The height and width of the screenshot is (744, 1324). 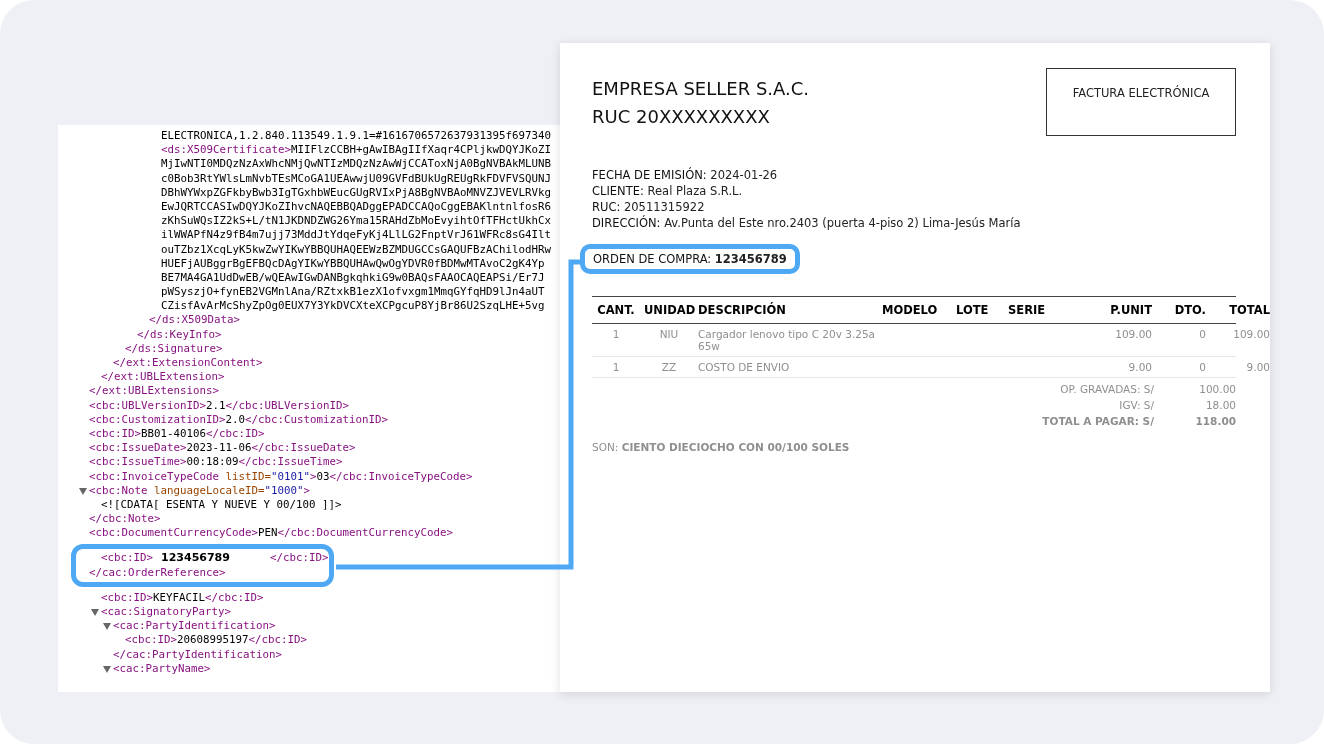 I want to click on total-label: IGV: S/, so click(x=1136, y=405).